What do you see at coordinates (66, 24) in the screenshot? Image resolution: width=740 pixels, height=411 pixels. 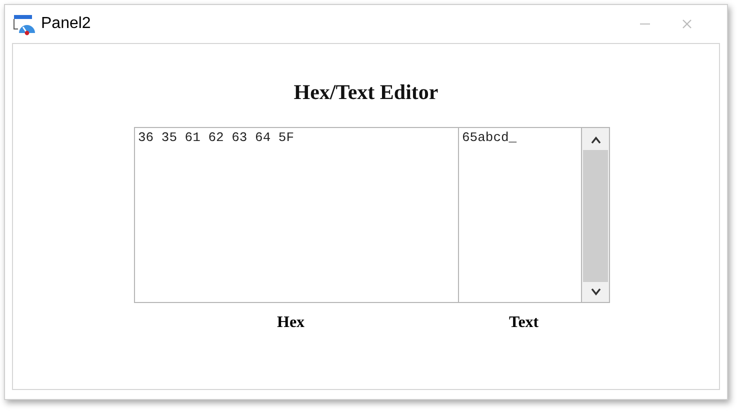 I see `window-title: Panel2` at bounding box center [66, 24].